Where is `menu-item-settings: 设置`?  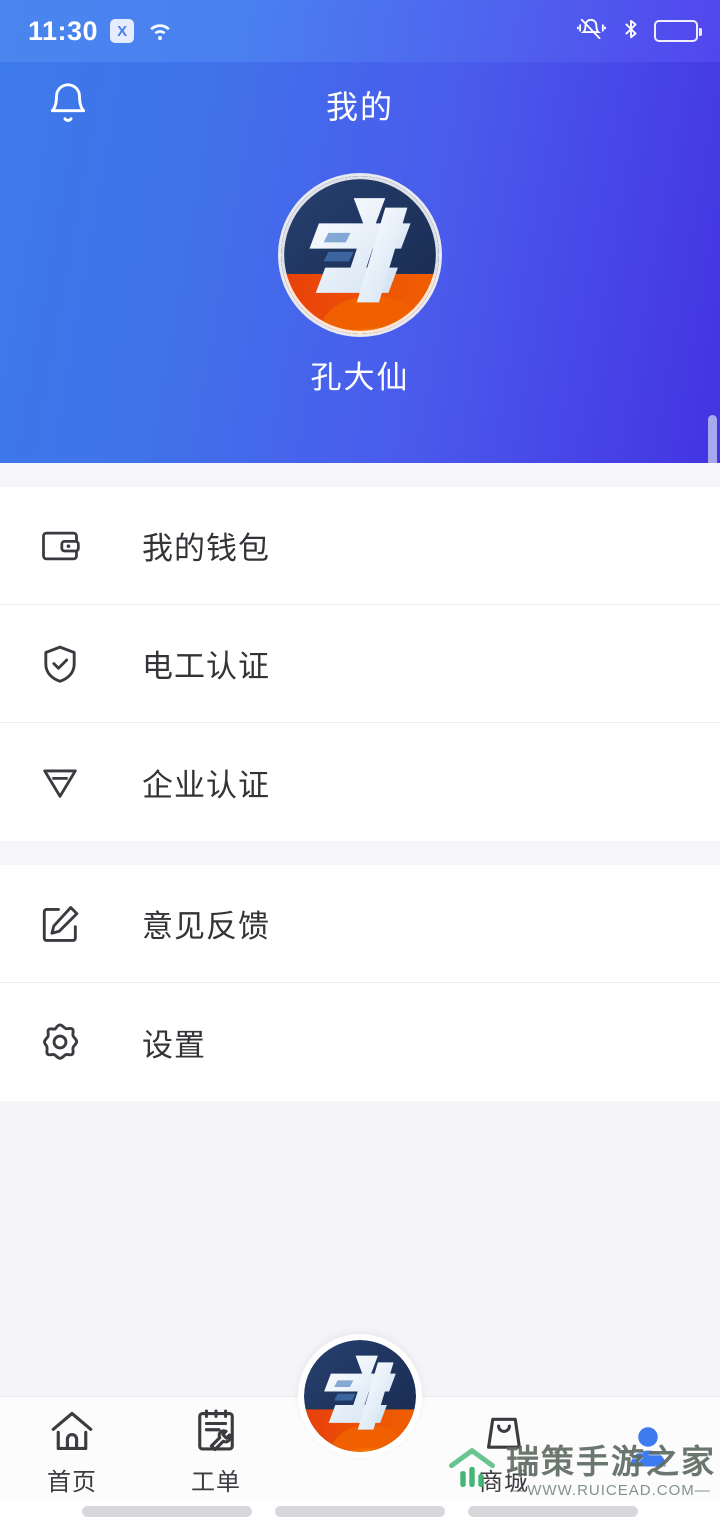
menu-item-settings: 设置 is located at coordinates (360, 1042).